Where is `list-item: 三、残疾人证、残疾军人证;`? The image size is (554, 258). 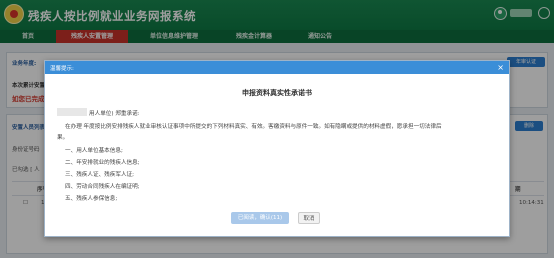 list-item: 三、残疾人证、残疾军人证; is located at coordinates (100, 175).